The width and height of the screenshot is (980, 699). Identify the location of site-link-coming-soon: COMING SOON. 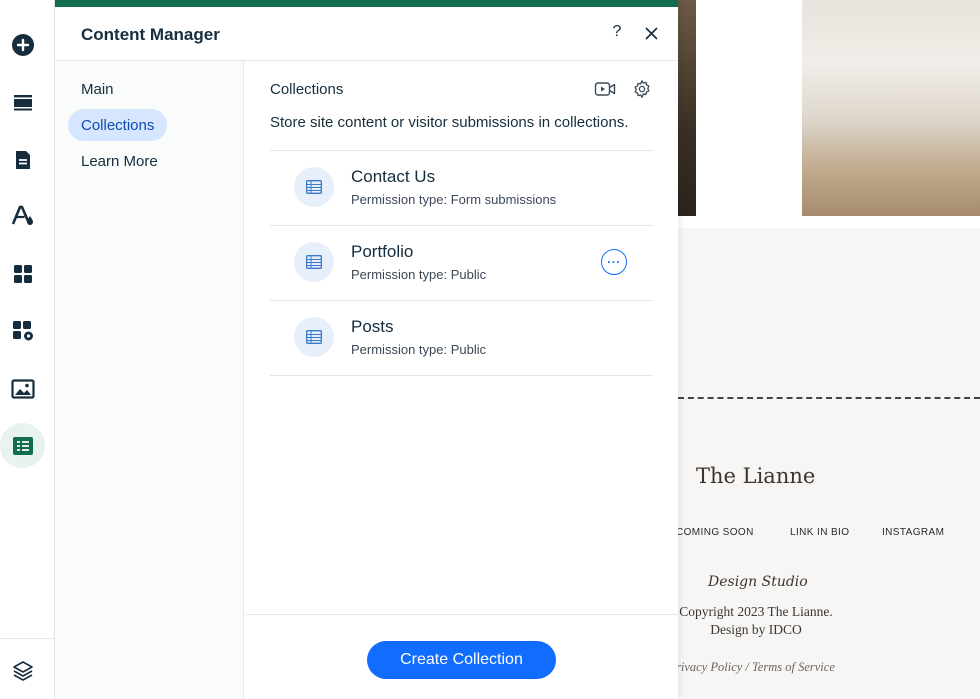
(715, 532).